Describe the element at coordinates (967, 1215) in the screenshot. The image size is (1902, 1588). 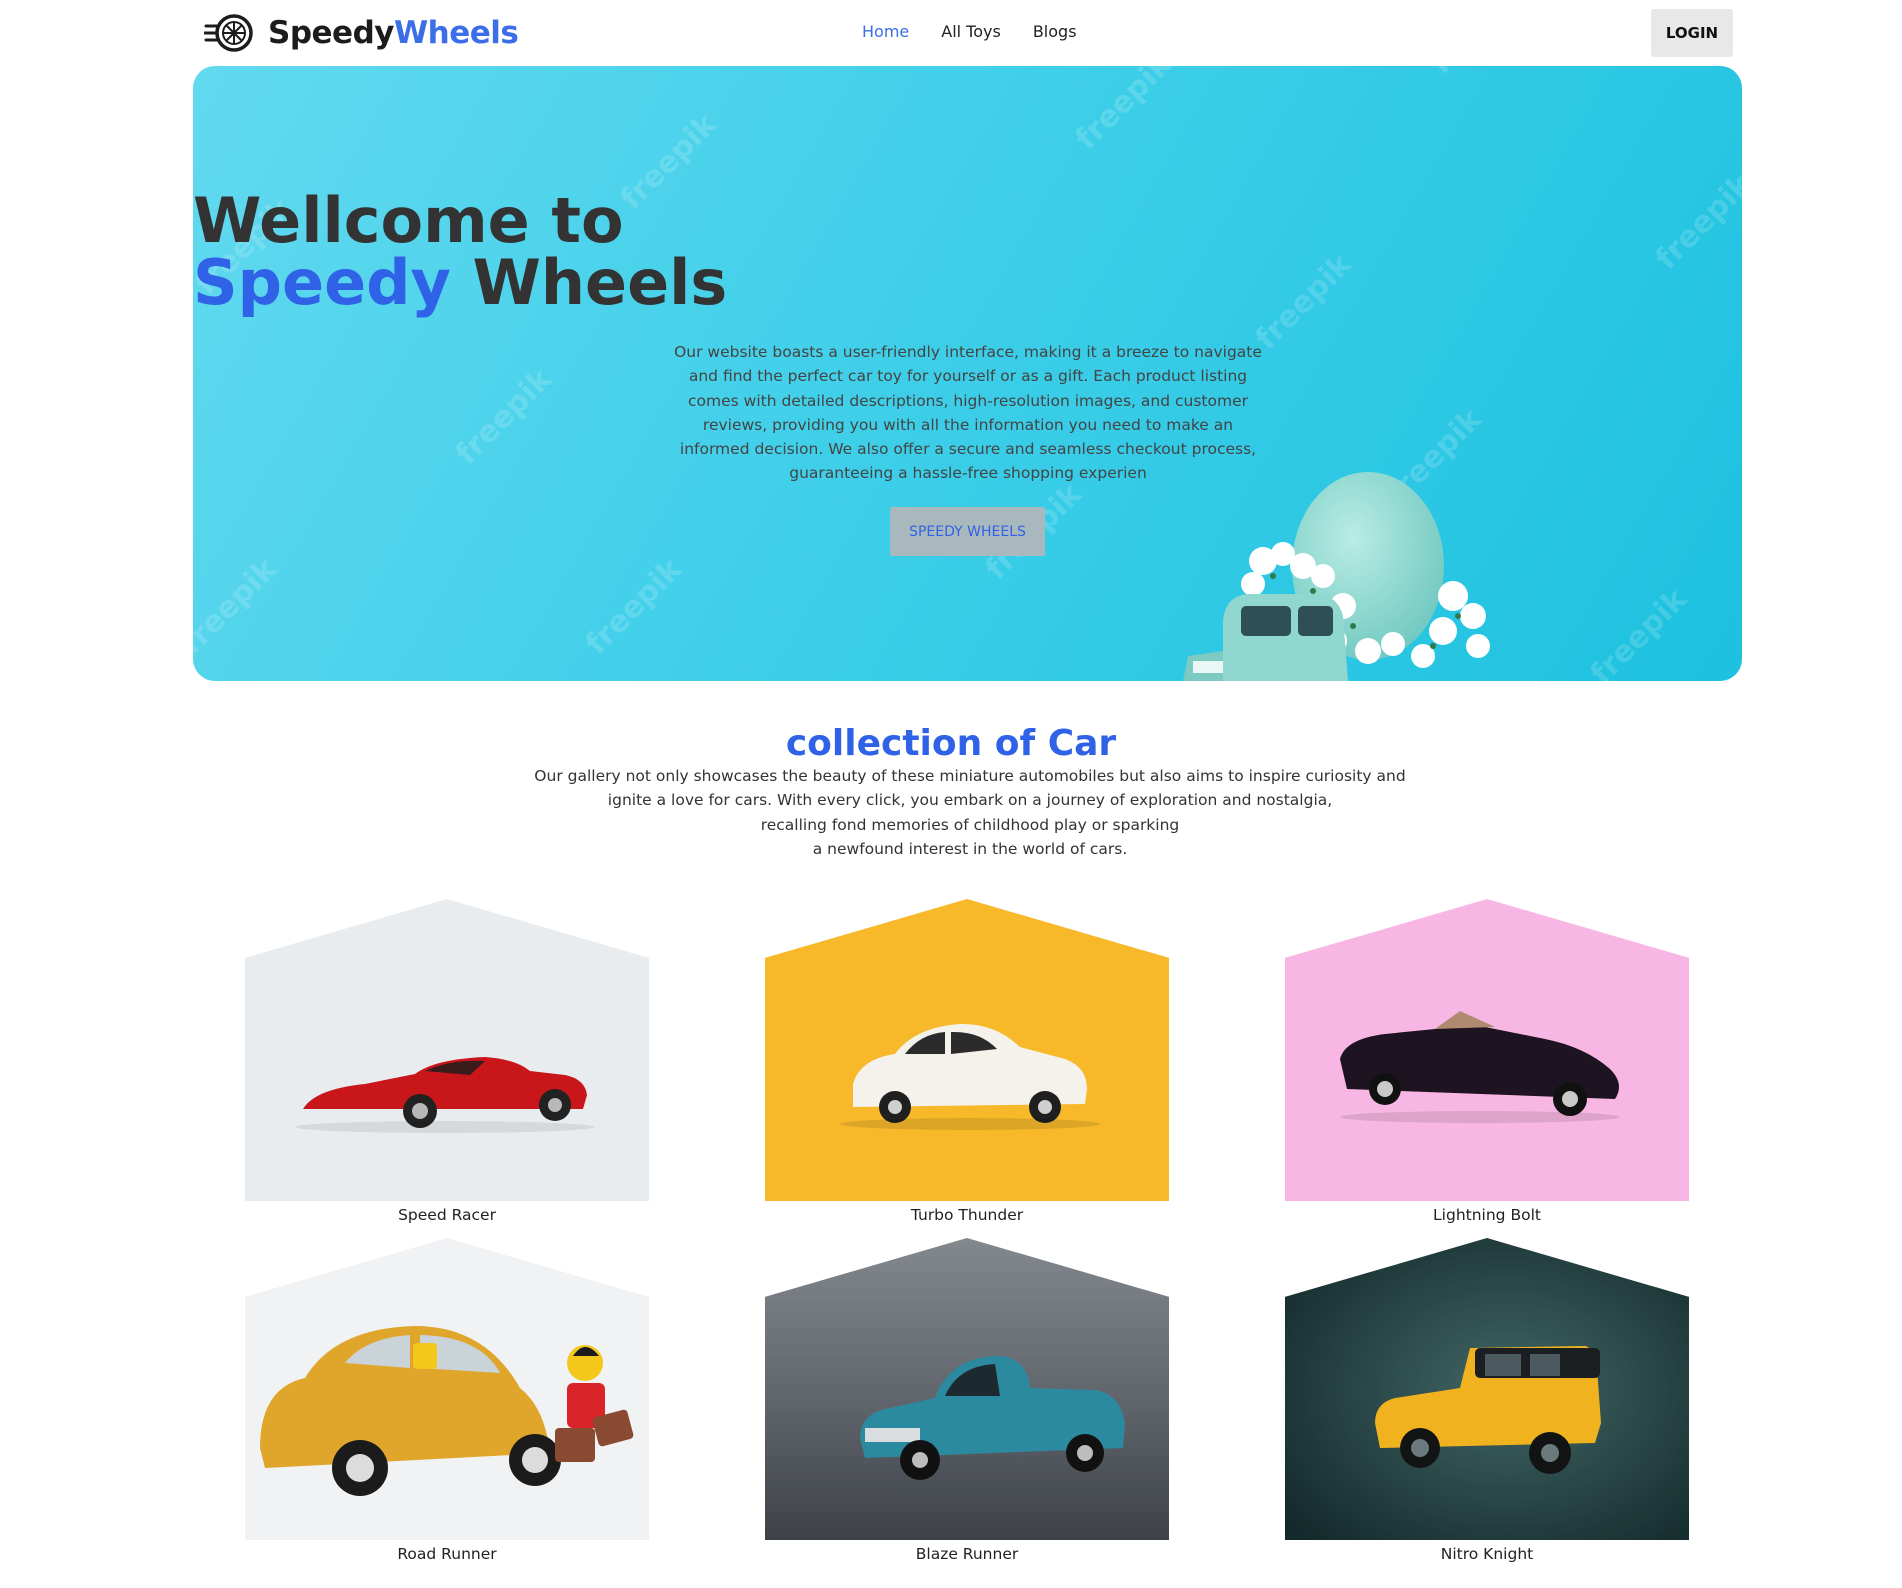
I see `car-name: Turbo Thunder` at that location.